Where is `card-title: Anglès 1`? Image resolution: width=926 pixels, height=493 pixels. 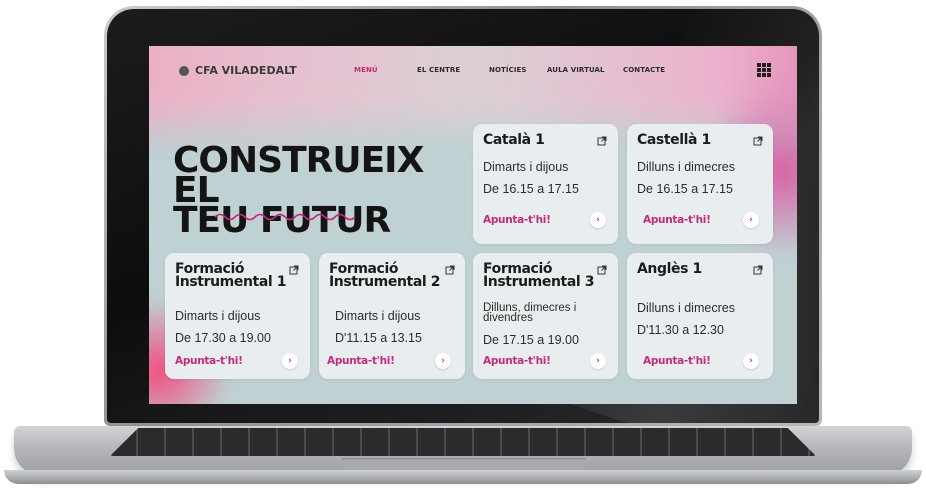 card-title: Anglès 1 is located at coordinates (669, 269).